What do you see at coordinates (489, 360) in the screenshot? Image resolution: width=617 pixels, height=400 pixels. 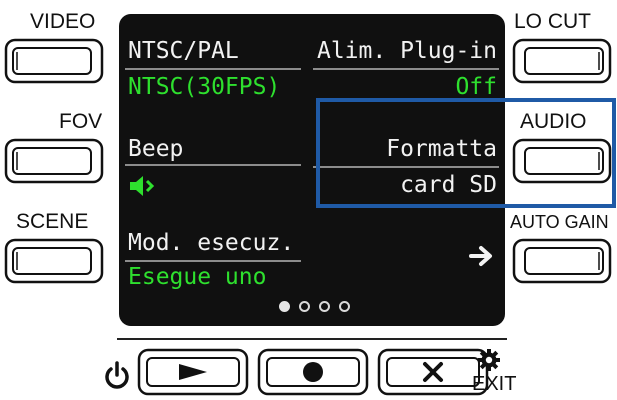 I see `gear-icon` at bounding box center [489, 360].